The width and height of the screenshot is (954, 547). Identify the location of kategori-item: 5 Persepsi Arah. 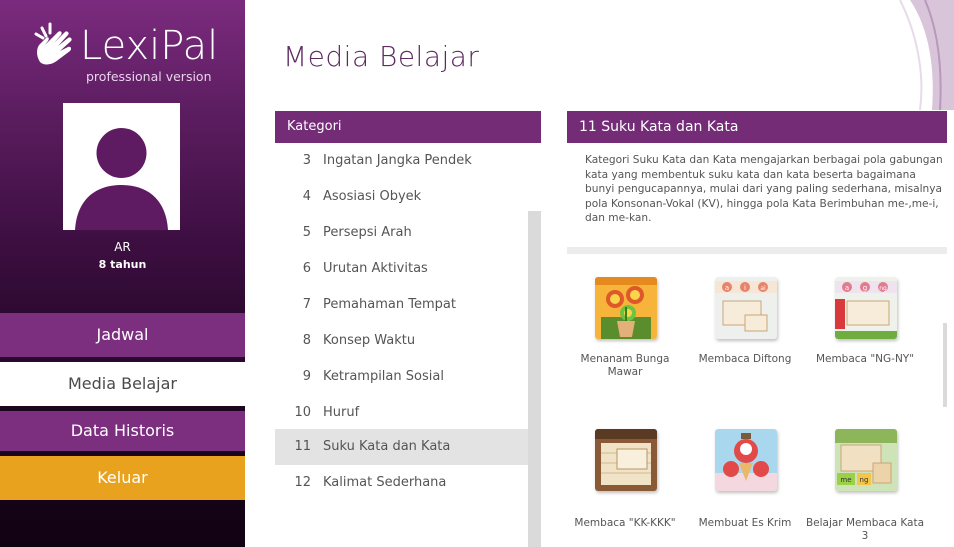
(401, 233).